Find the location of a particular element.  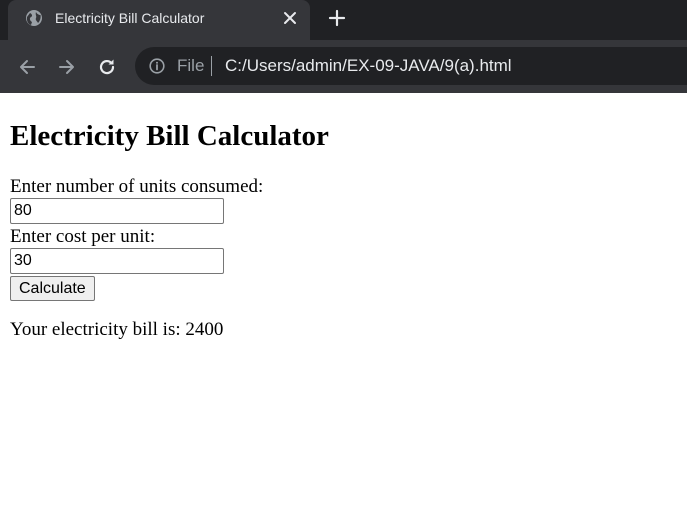

browser-toolbar: File C:/Users/admin/EX-09-JAVA/9(a).html is located at coordinates (343, 66).